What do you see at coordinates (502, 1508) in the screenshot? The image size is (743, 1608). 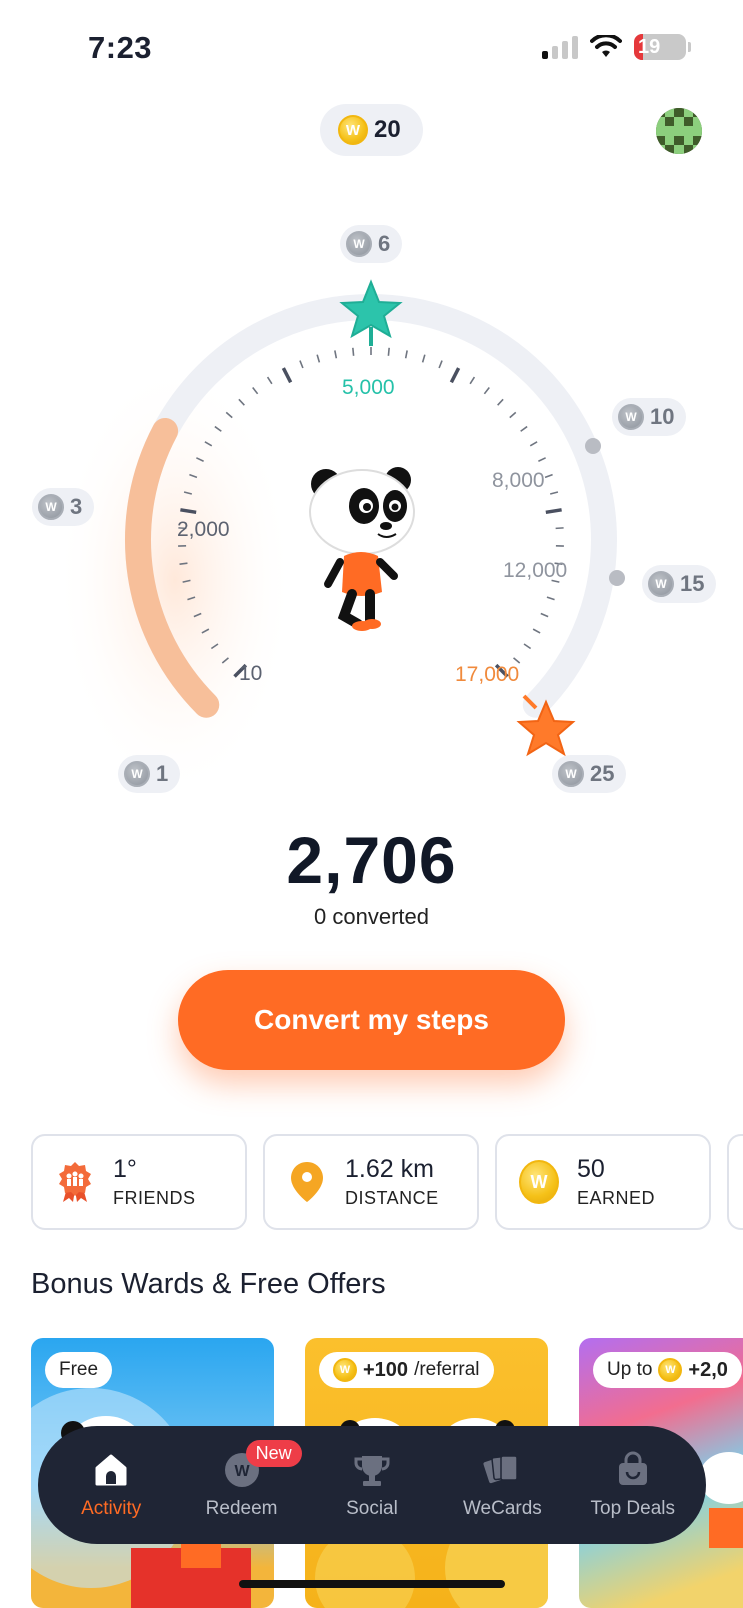 I see `nav-label: WeCards` at bounding box center [502, 1508].